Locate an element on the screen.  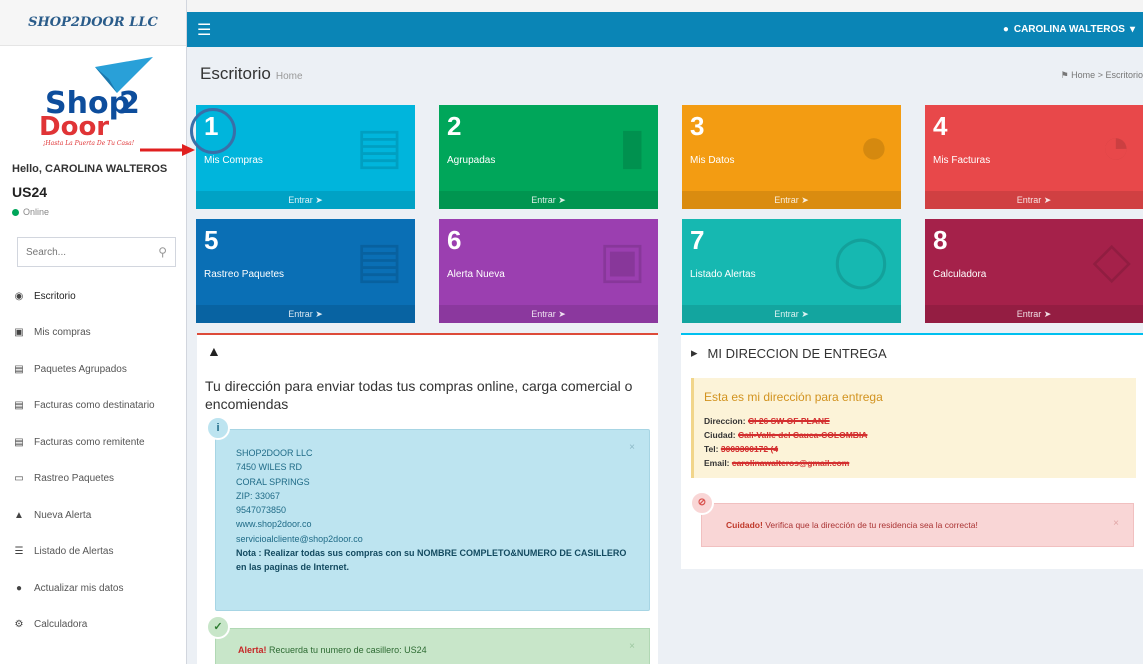
address-line: 7450 WILES RD is located at coordinates (269, 467).